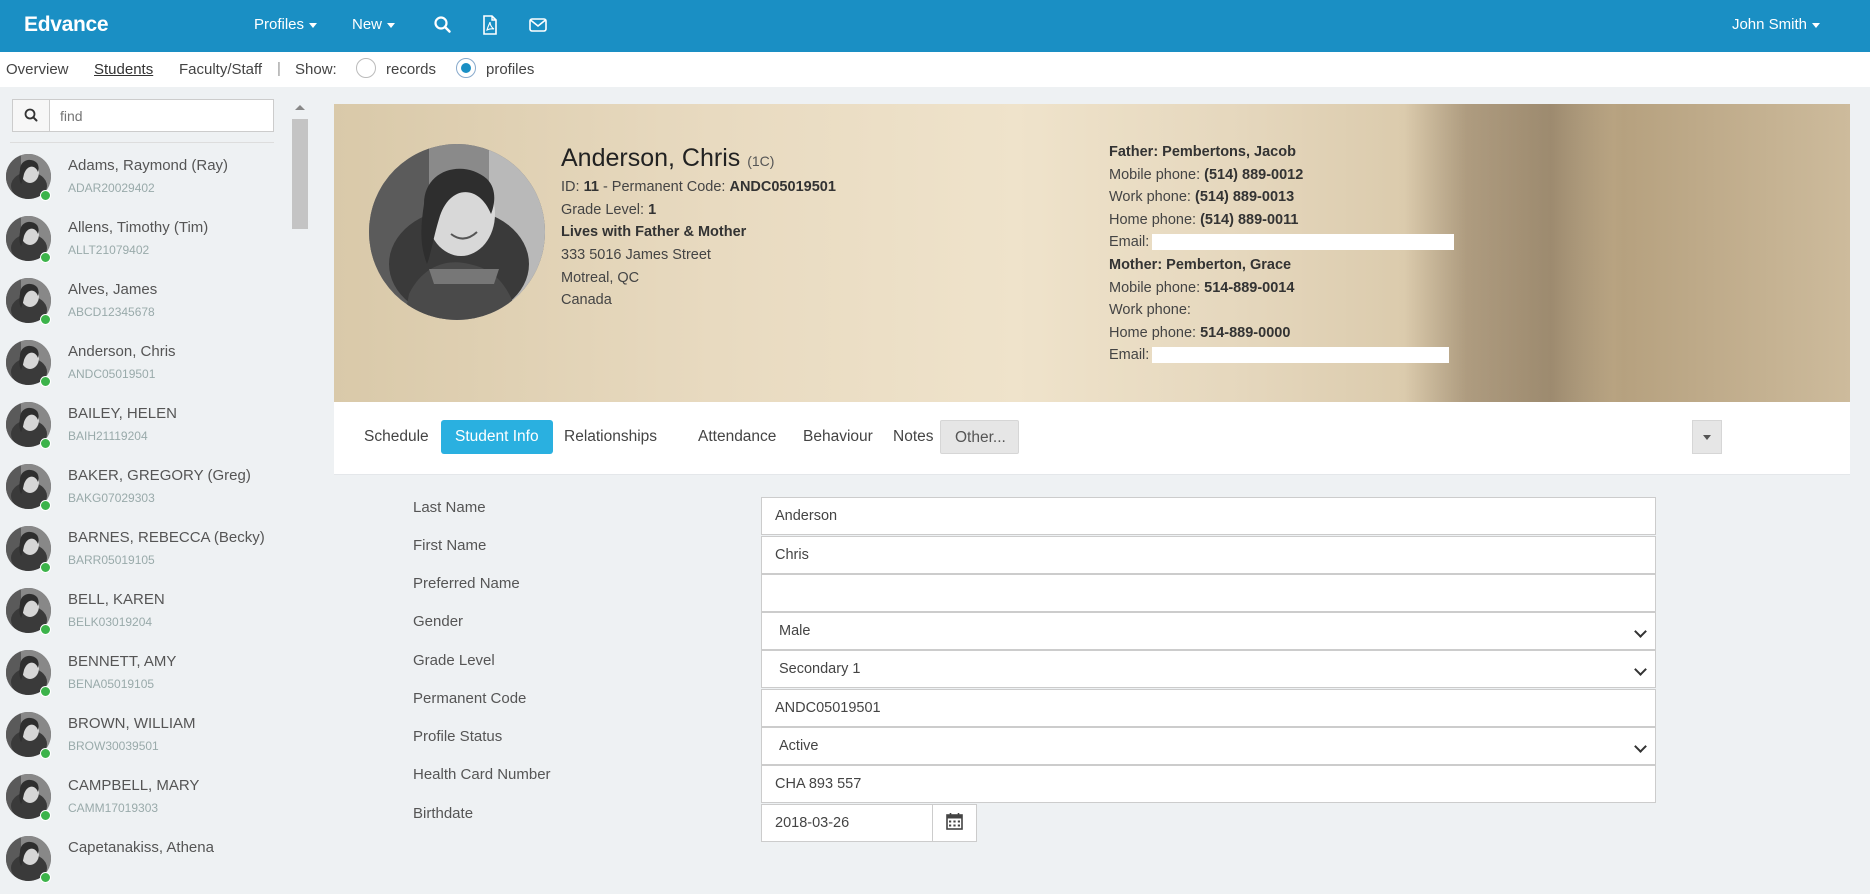 This screenshot has width=1870, height=894. Describe the element at coordinates (1150, 310) in the screenshot. I see `mother-work-label: Work phone:` at that location.